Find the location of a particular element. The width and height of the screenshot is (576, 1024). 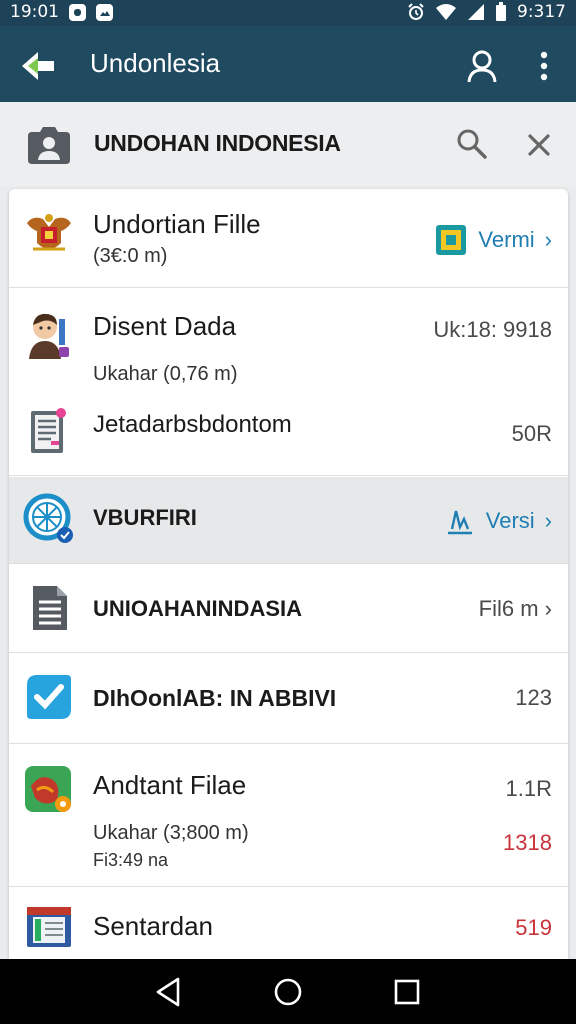

item-subtitle: Ukahar (3;800 m) is located at coordinates (171, 833).